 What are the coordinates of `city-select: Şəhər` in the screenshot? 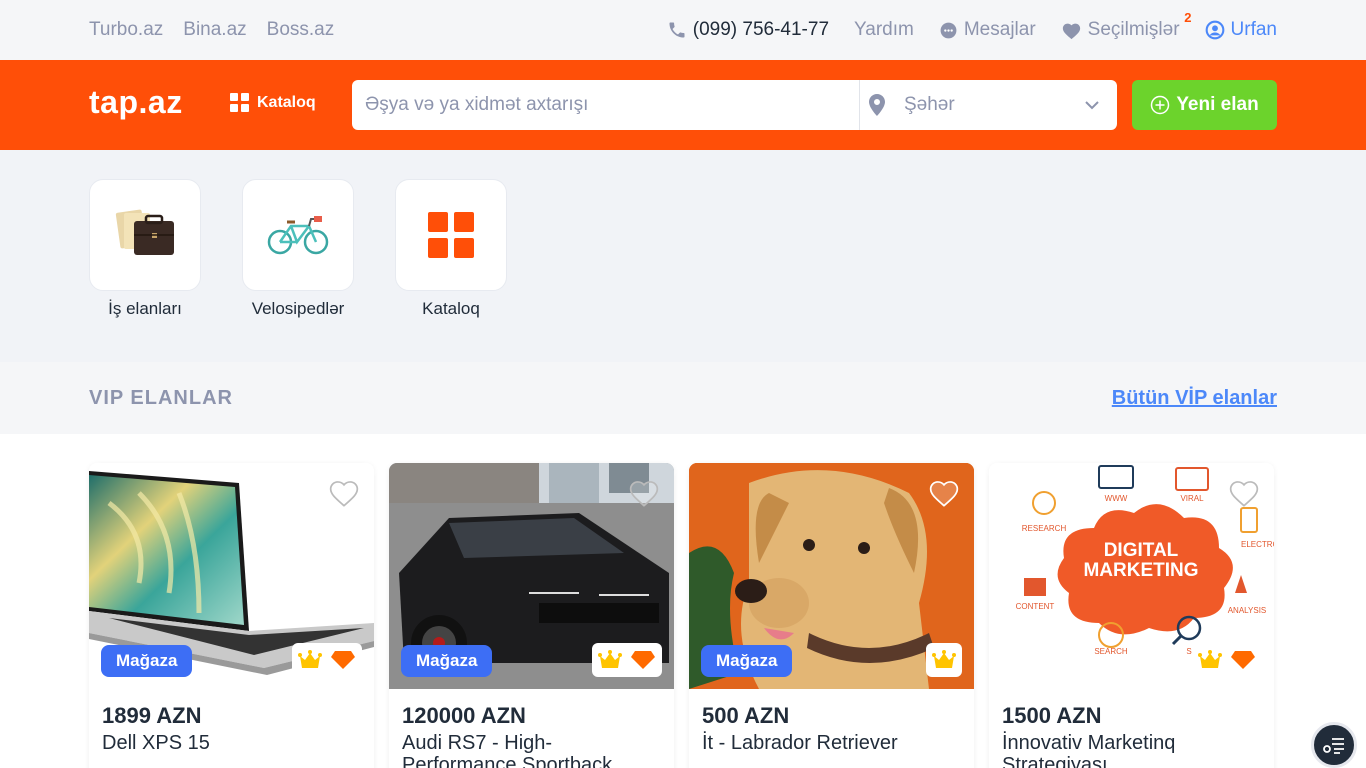 It's located at (988, 105).